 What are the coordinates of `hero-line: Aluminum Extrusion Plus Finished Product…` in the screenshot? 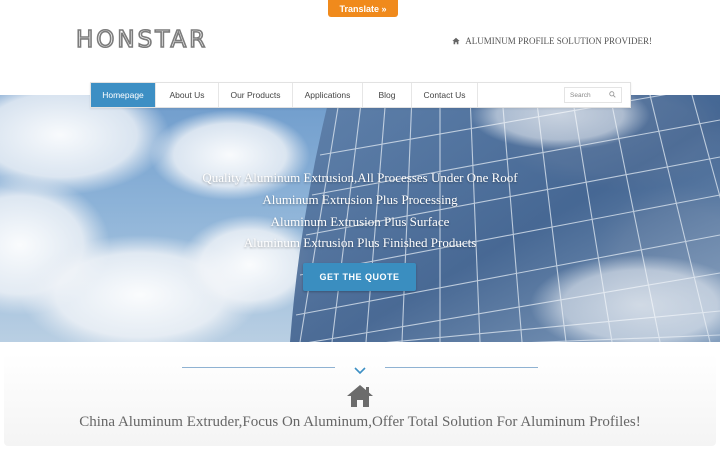 It's located at (360, 243).